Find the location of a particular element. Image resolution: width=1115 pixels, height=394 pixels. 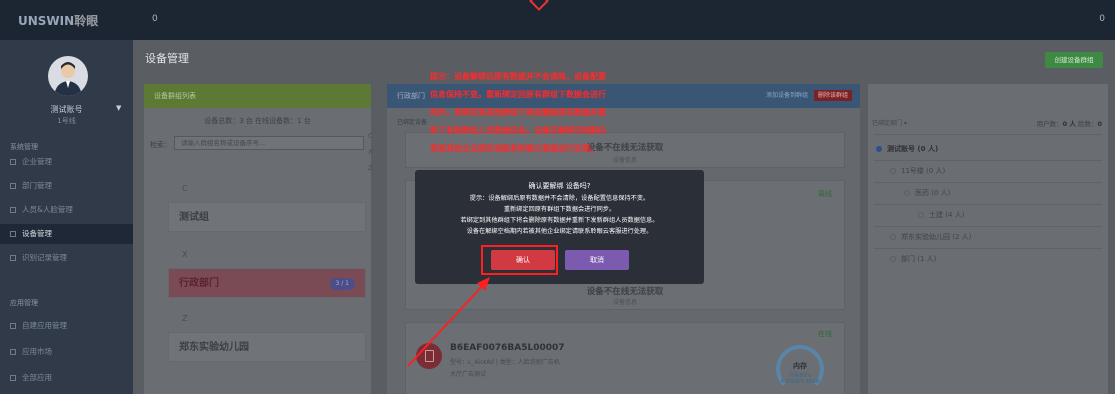

alpha-index-x: X is located at coordinates (370, 152).